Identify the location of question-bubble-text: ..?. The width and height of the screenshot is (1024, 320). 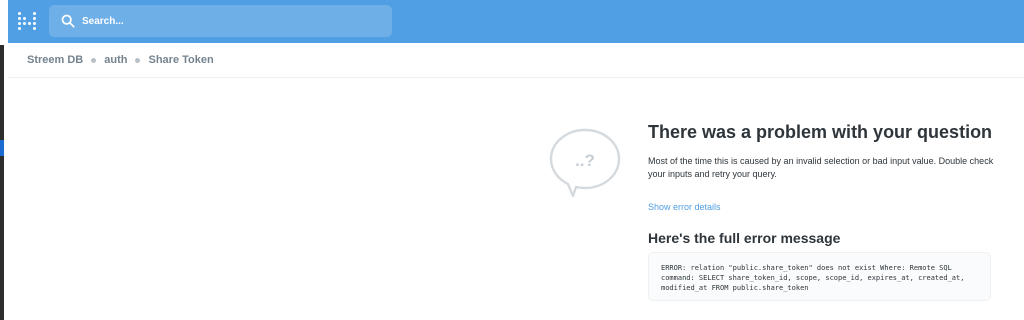
(585, 160).